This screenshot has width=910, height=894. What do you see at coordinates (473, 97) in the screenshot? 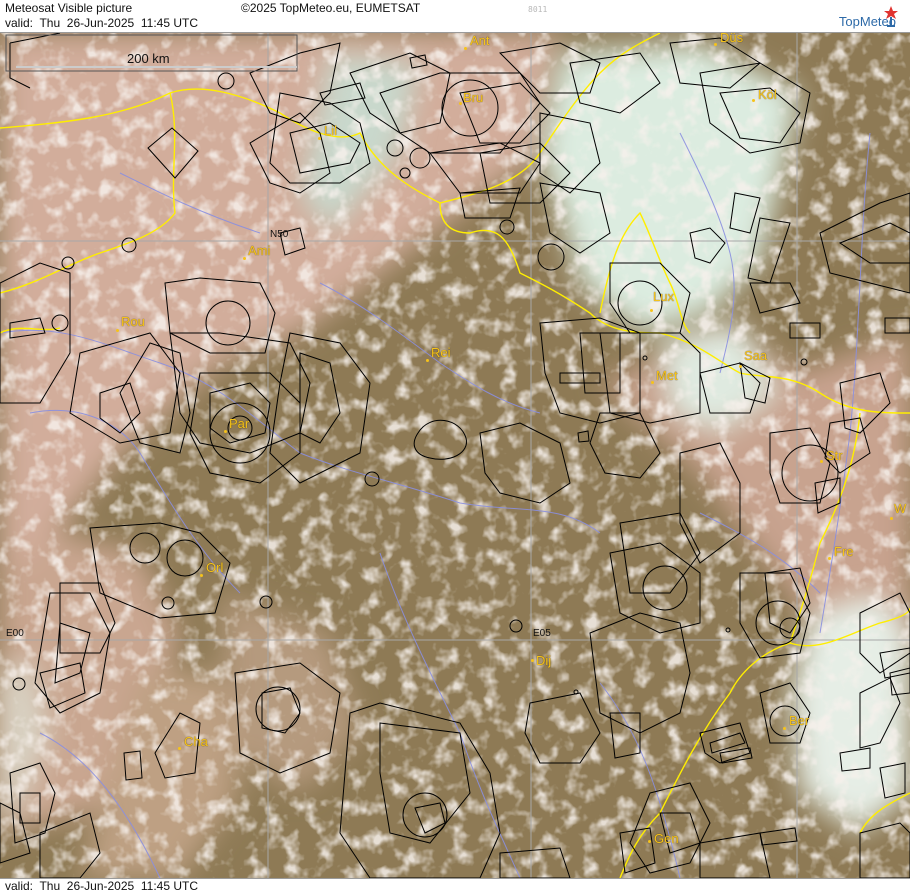
I see `city-label-bru: Bru` at bounding box center [473, 97].